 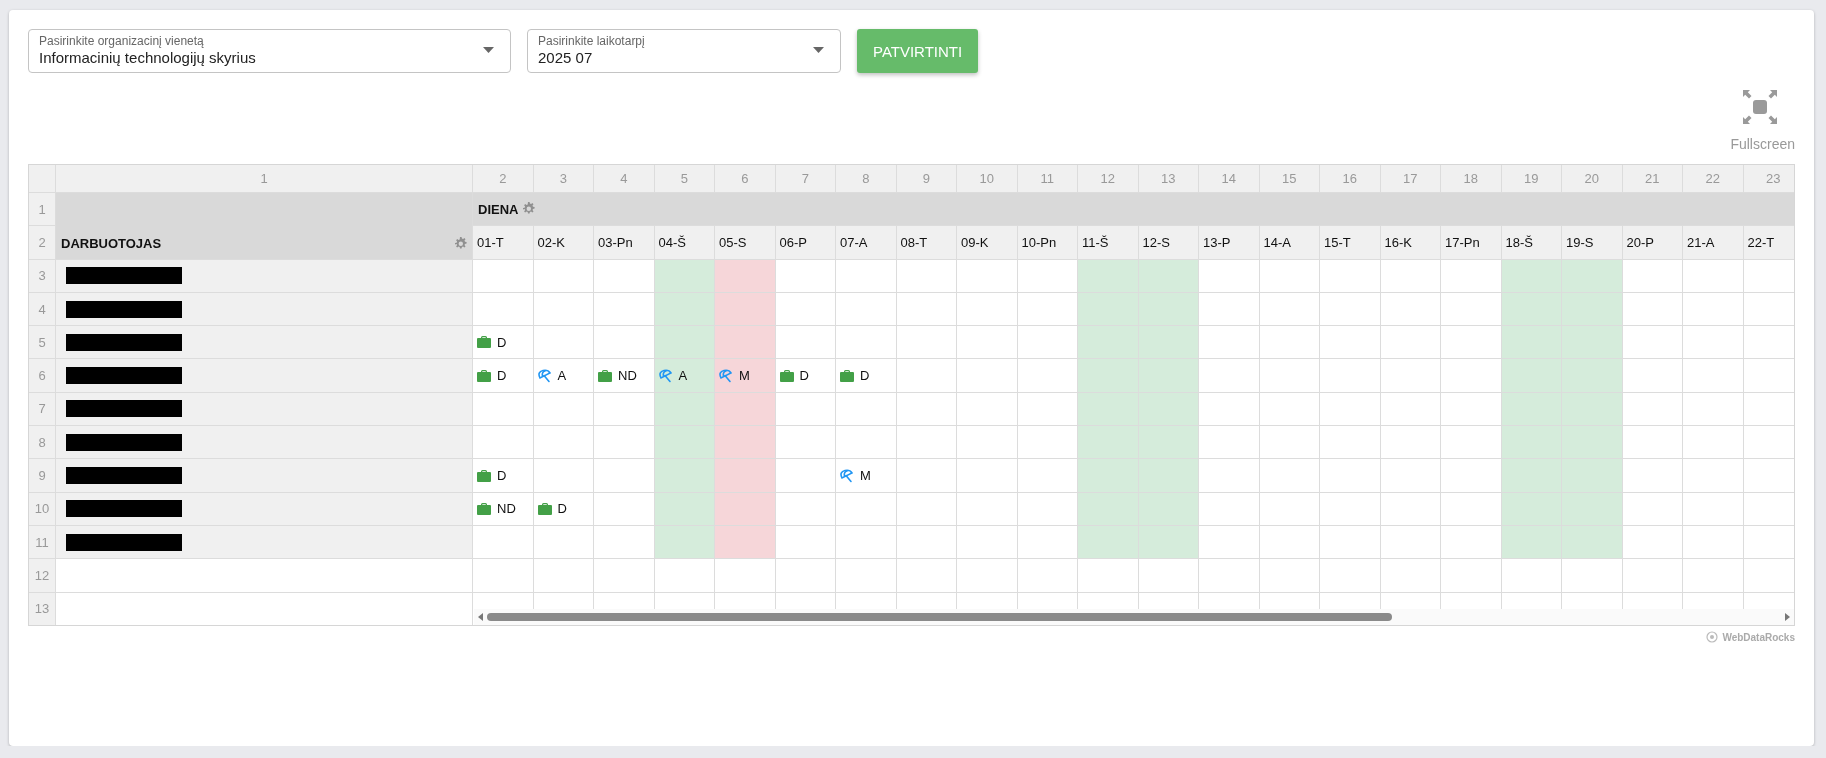 I want to click on scroll-right-icon, so click(x=1787, y=617).